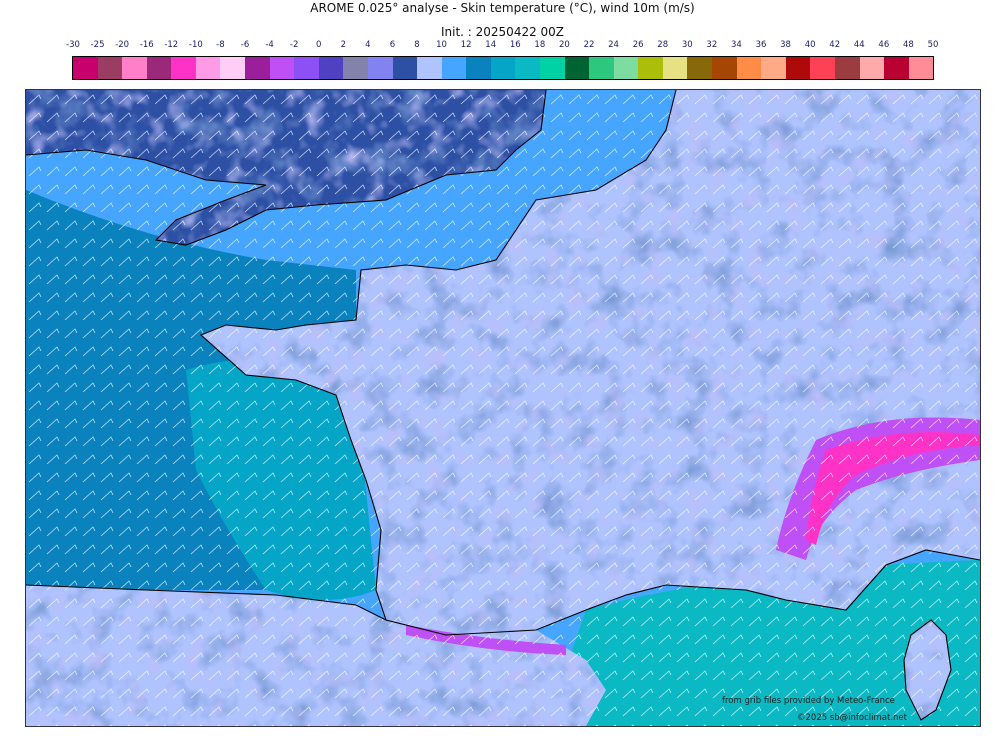  What do you see at coordinates (294, 45) in the screenshot?
I see `colorbar-tick-label: -2` at bounding box center [294, 45].